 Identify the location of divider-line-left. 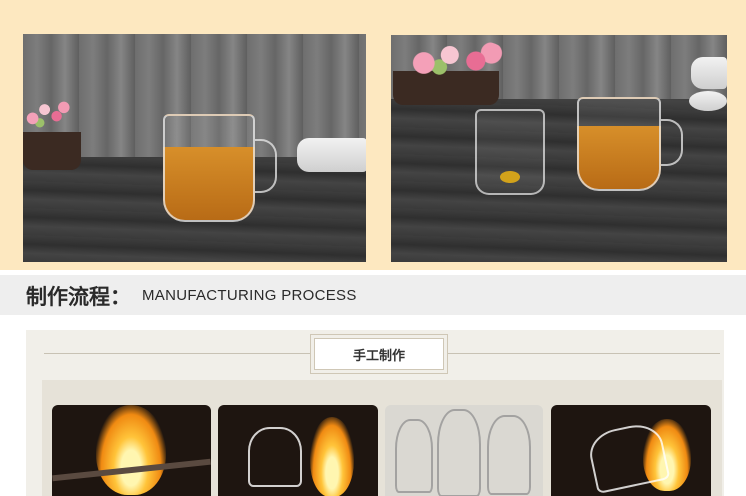
(179, 353).